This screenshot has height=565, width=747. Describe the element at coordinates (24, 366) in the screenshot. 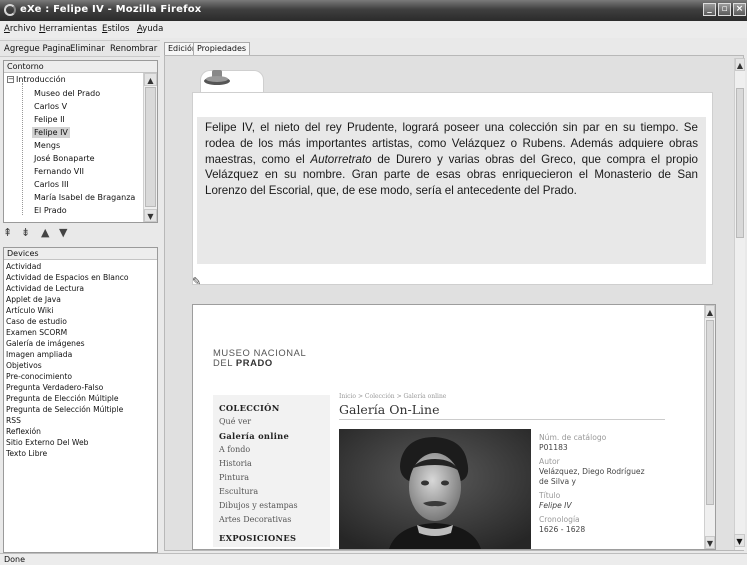

I see `device-item: Objetivos` at that location.